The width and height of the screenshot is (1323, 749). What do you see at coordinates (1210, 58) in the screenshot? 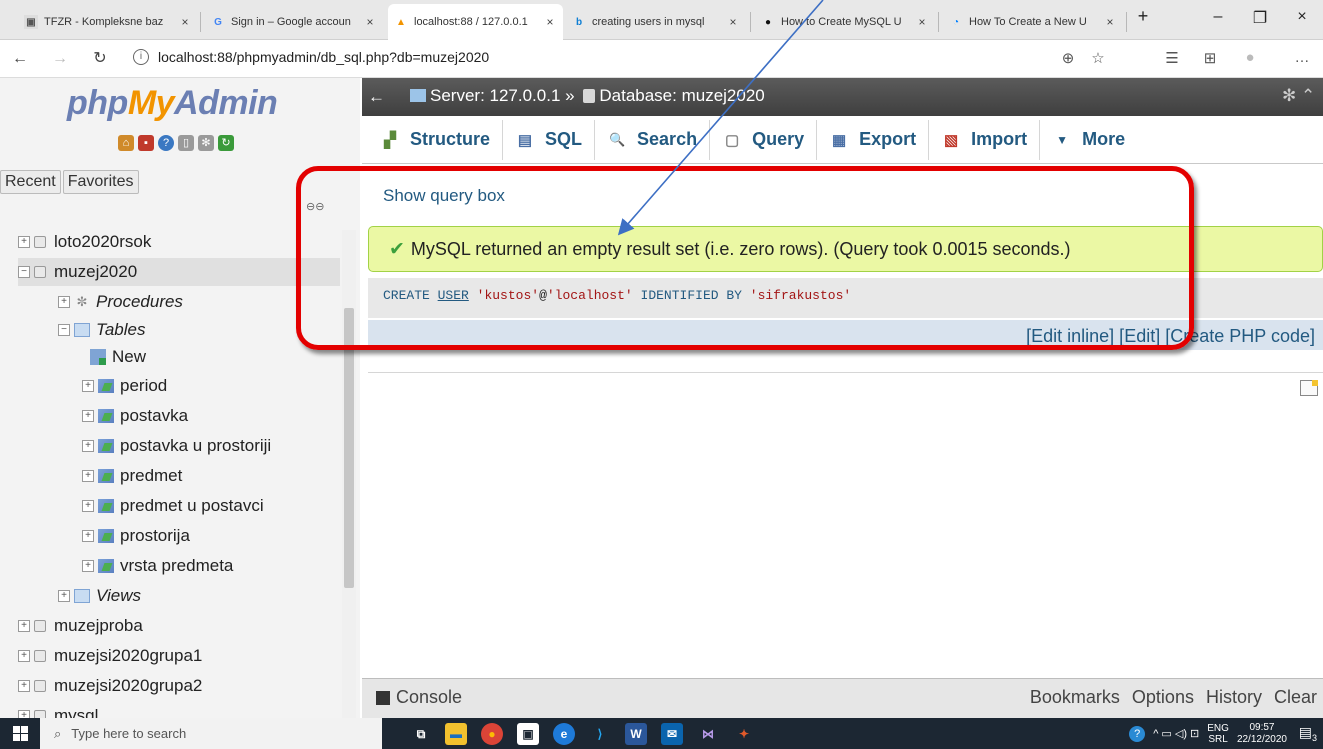
I see `collections-icon: ⊞` at bounding box center [1210, 58].